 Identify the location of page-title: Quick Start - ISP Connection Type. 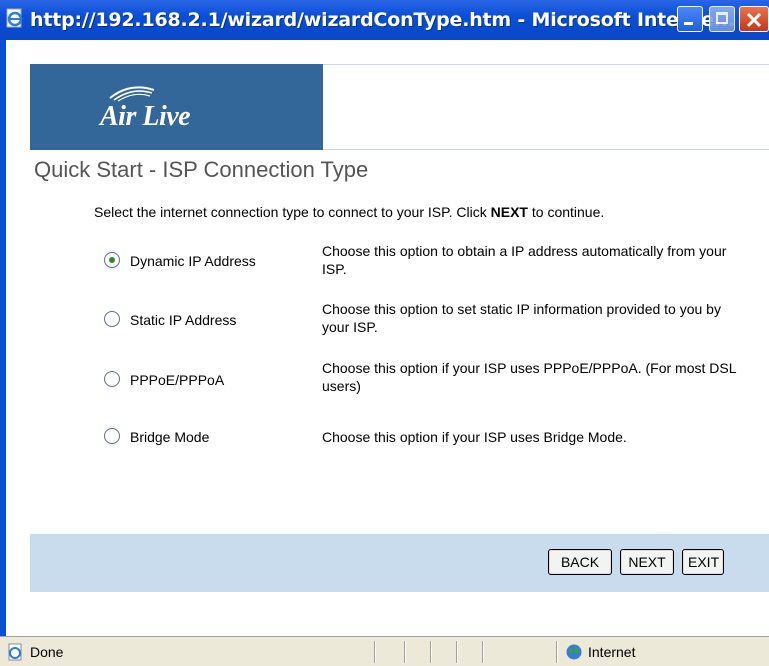
(201, 169).